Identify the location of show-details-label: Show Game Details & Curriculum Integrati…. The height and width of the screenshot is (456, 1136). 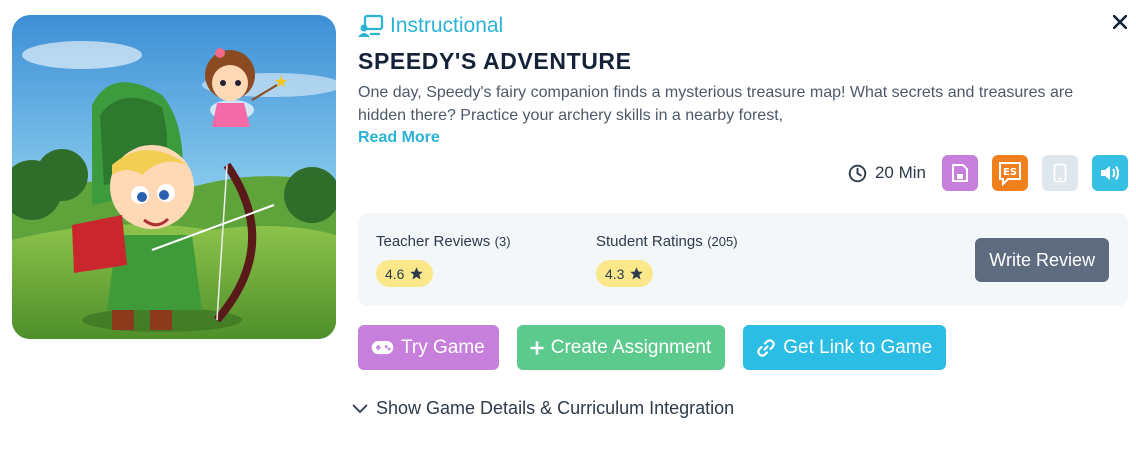
(555, 408).